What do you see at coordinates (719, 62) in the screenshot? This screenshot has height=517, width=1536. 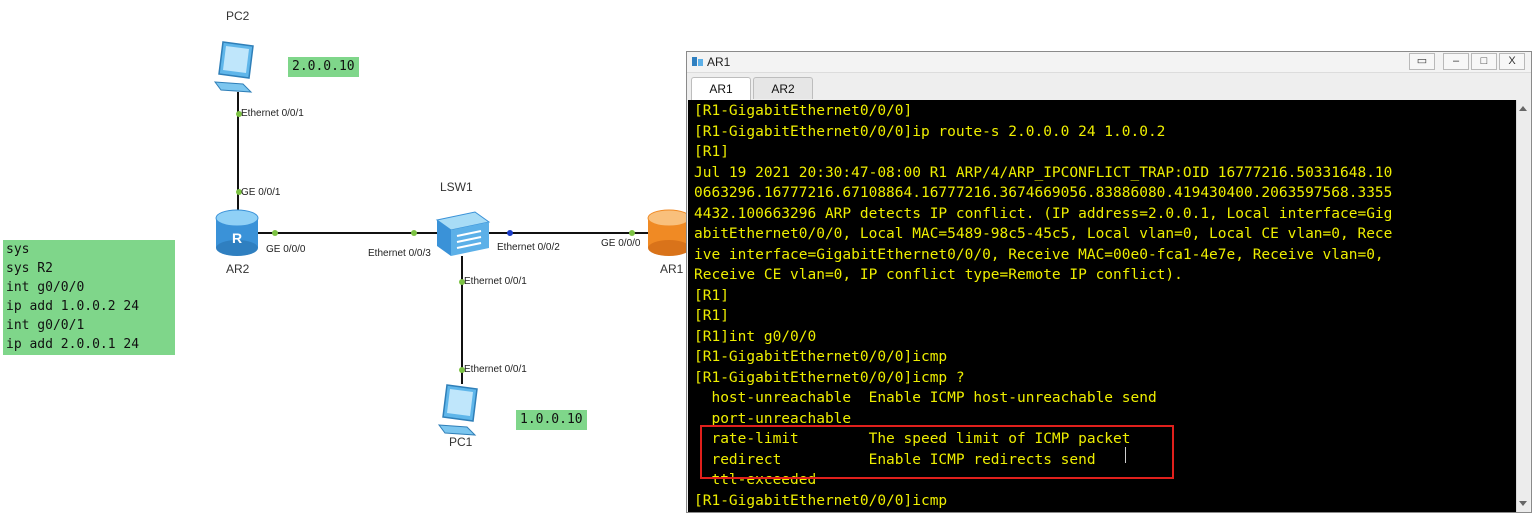 I see `window-title: AR1` at bounding box center [719, 62].